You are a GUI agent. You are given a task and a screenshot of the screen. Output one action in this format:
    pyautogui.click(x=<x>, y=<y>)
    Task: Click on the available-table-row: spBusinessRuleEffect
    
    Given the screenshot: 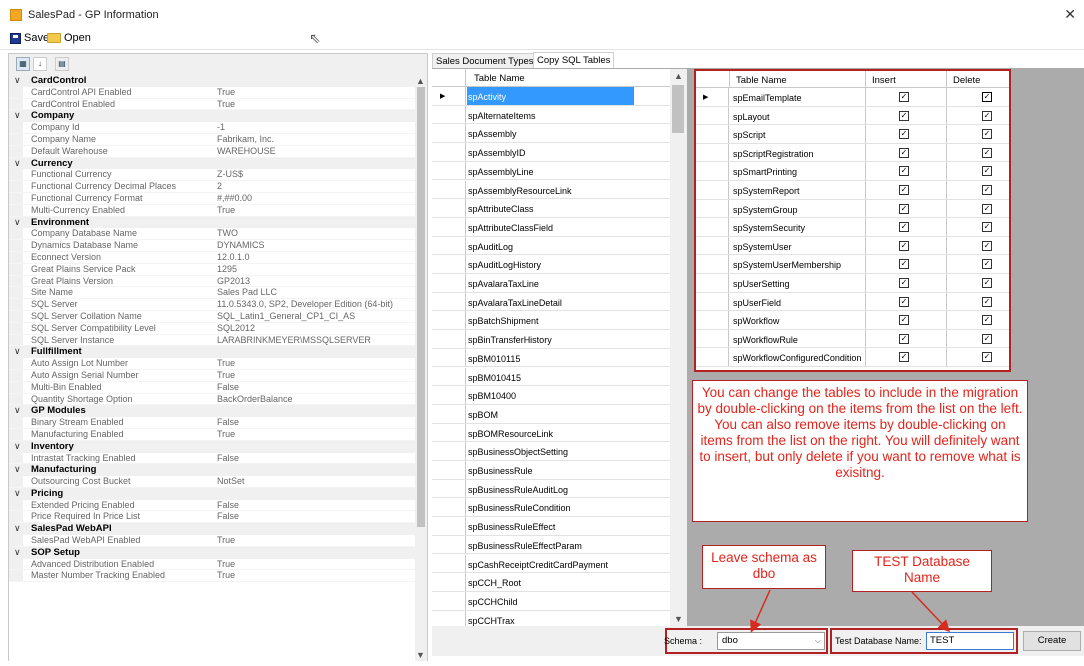 What is the action you would take?
    pyautogui.click(x=551, y=526)
    